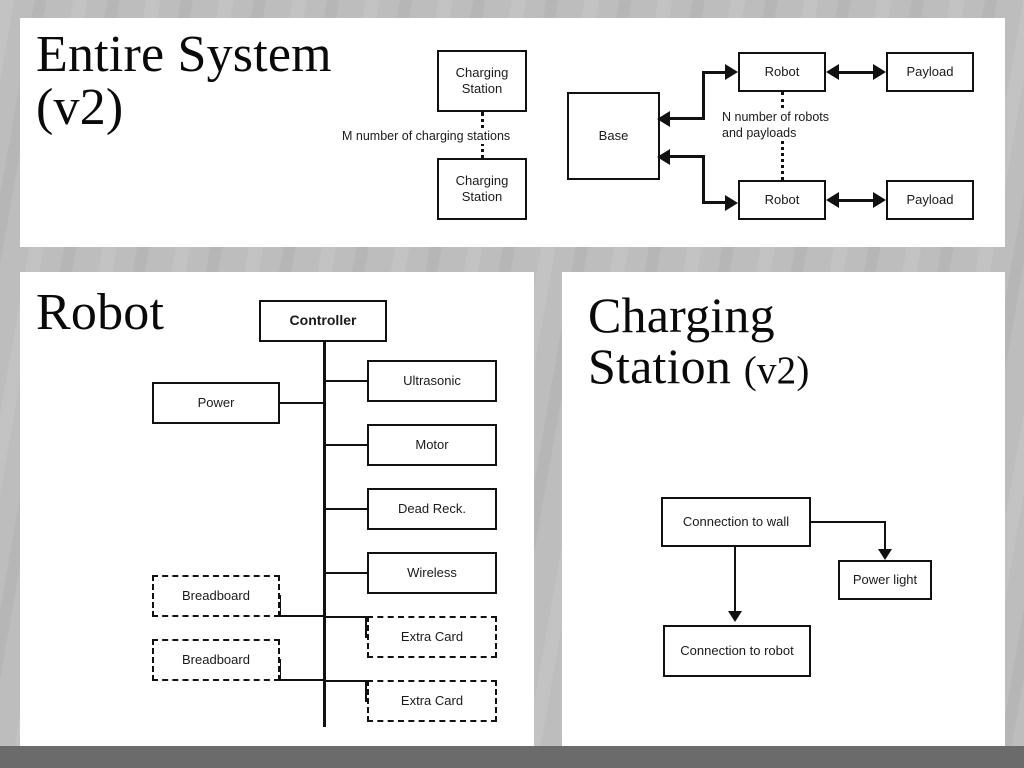  Describe the element at coordinates (80, 108) in the screenshot. I see `title-line-2: (v2)` at that location.